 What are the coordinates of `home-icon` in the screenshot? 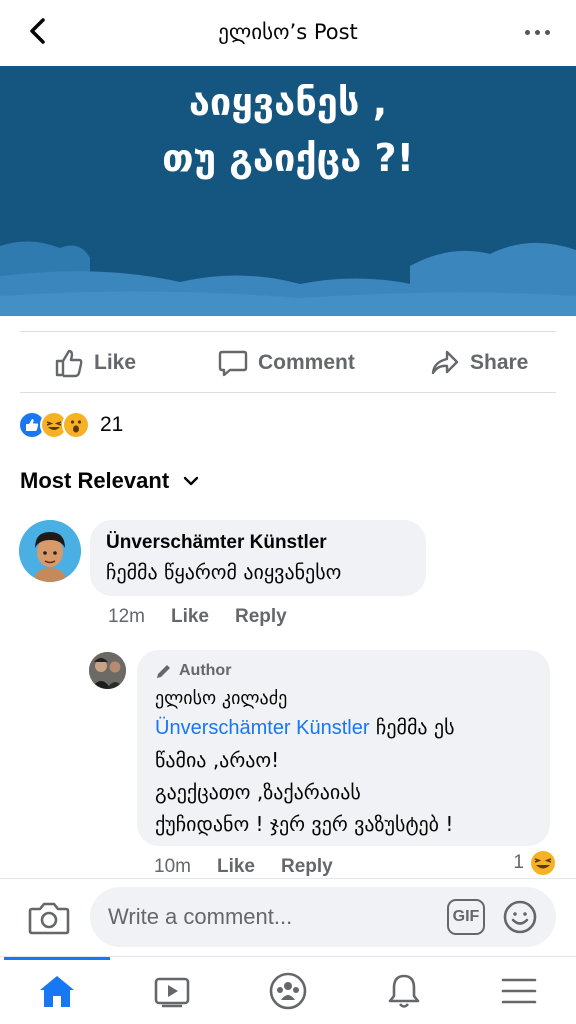 It's located at (57, 991).